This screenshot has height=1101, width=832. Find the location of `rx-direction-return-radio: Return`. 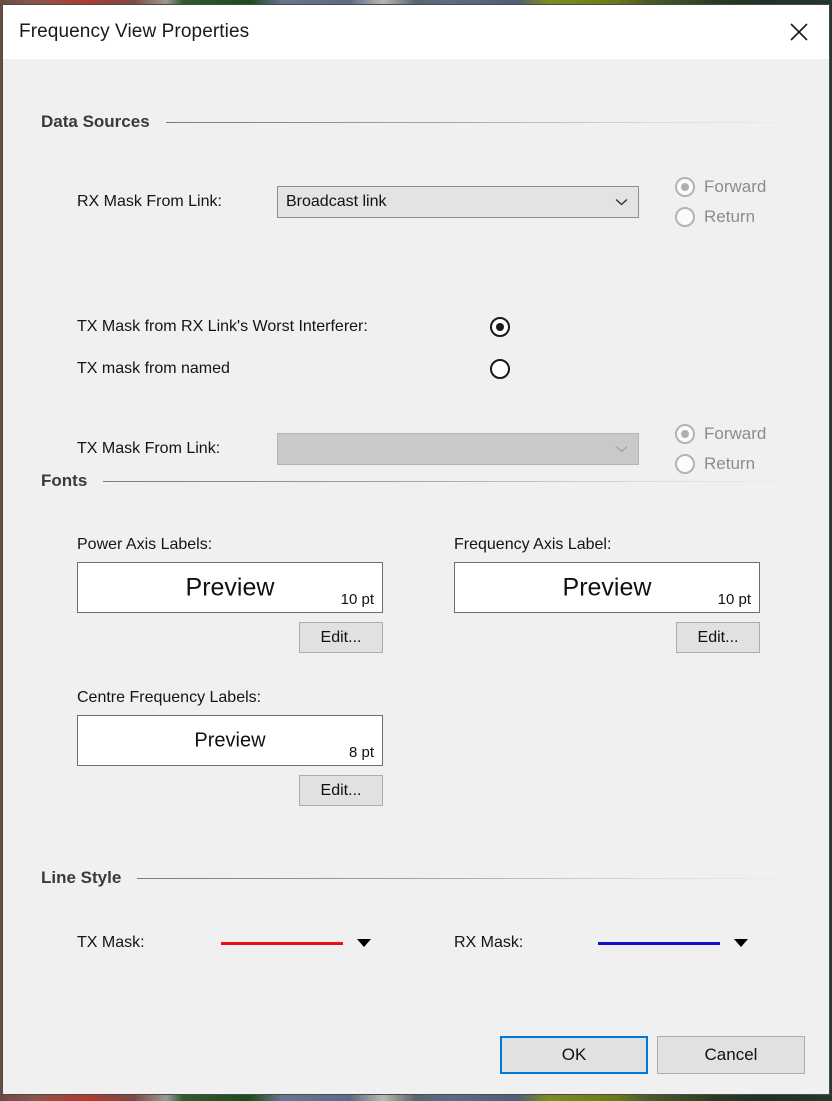

rx-direction-return-radio: Return is located at coordinates (720, 217).